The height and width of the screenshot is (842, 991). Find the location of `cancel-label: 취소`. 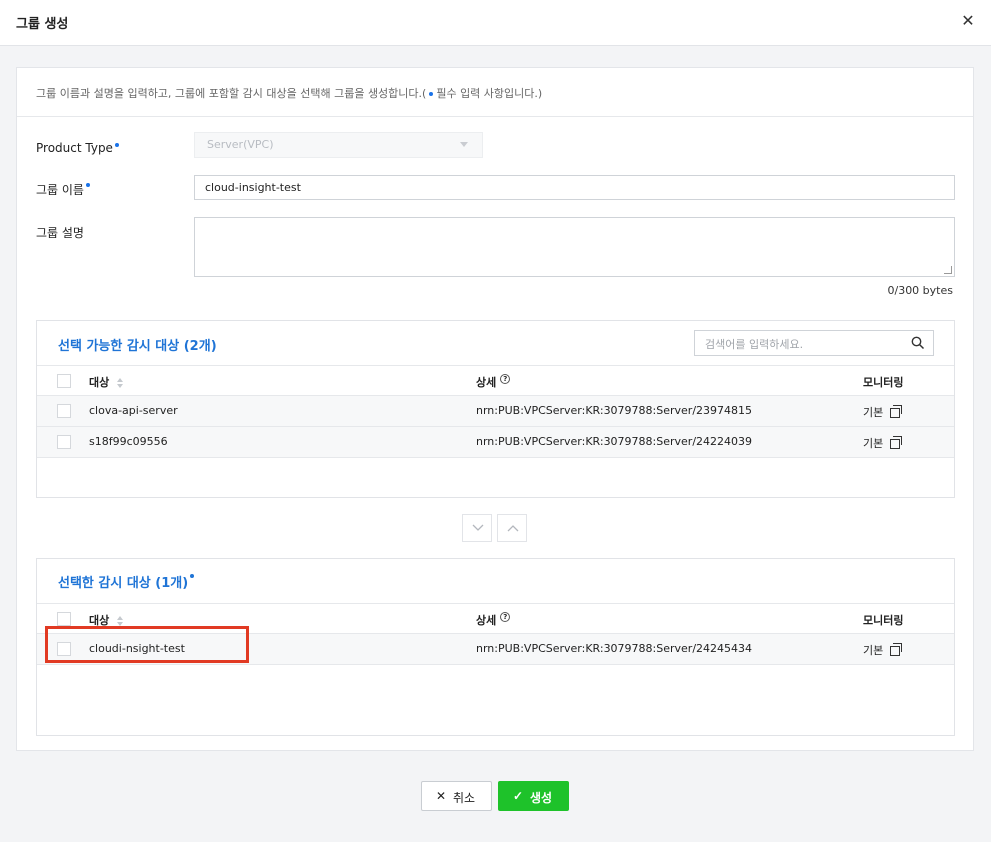

cancel-label: 취소 is located at coordinates (464, 798).